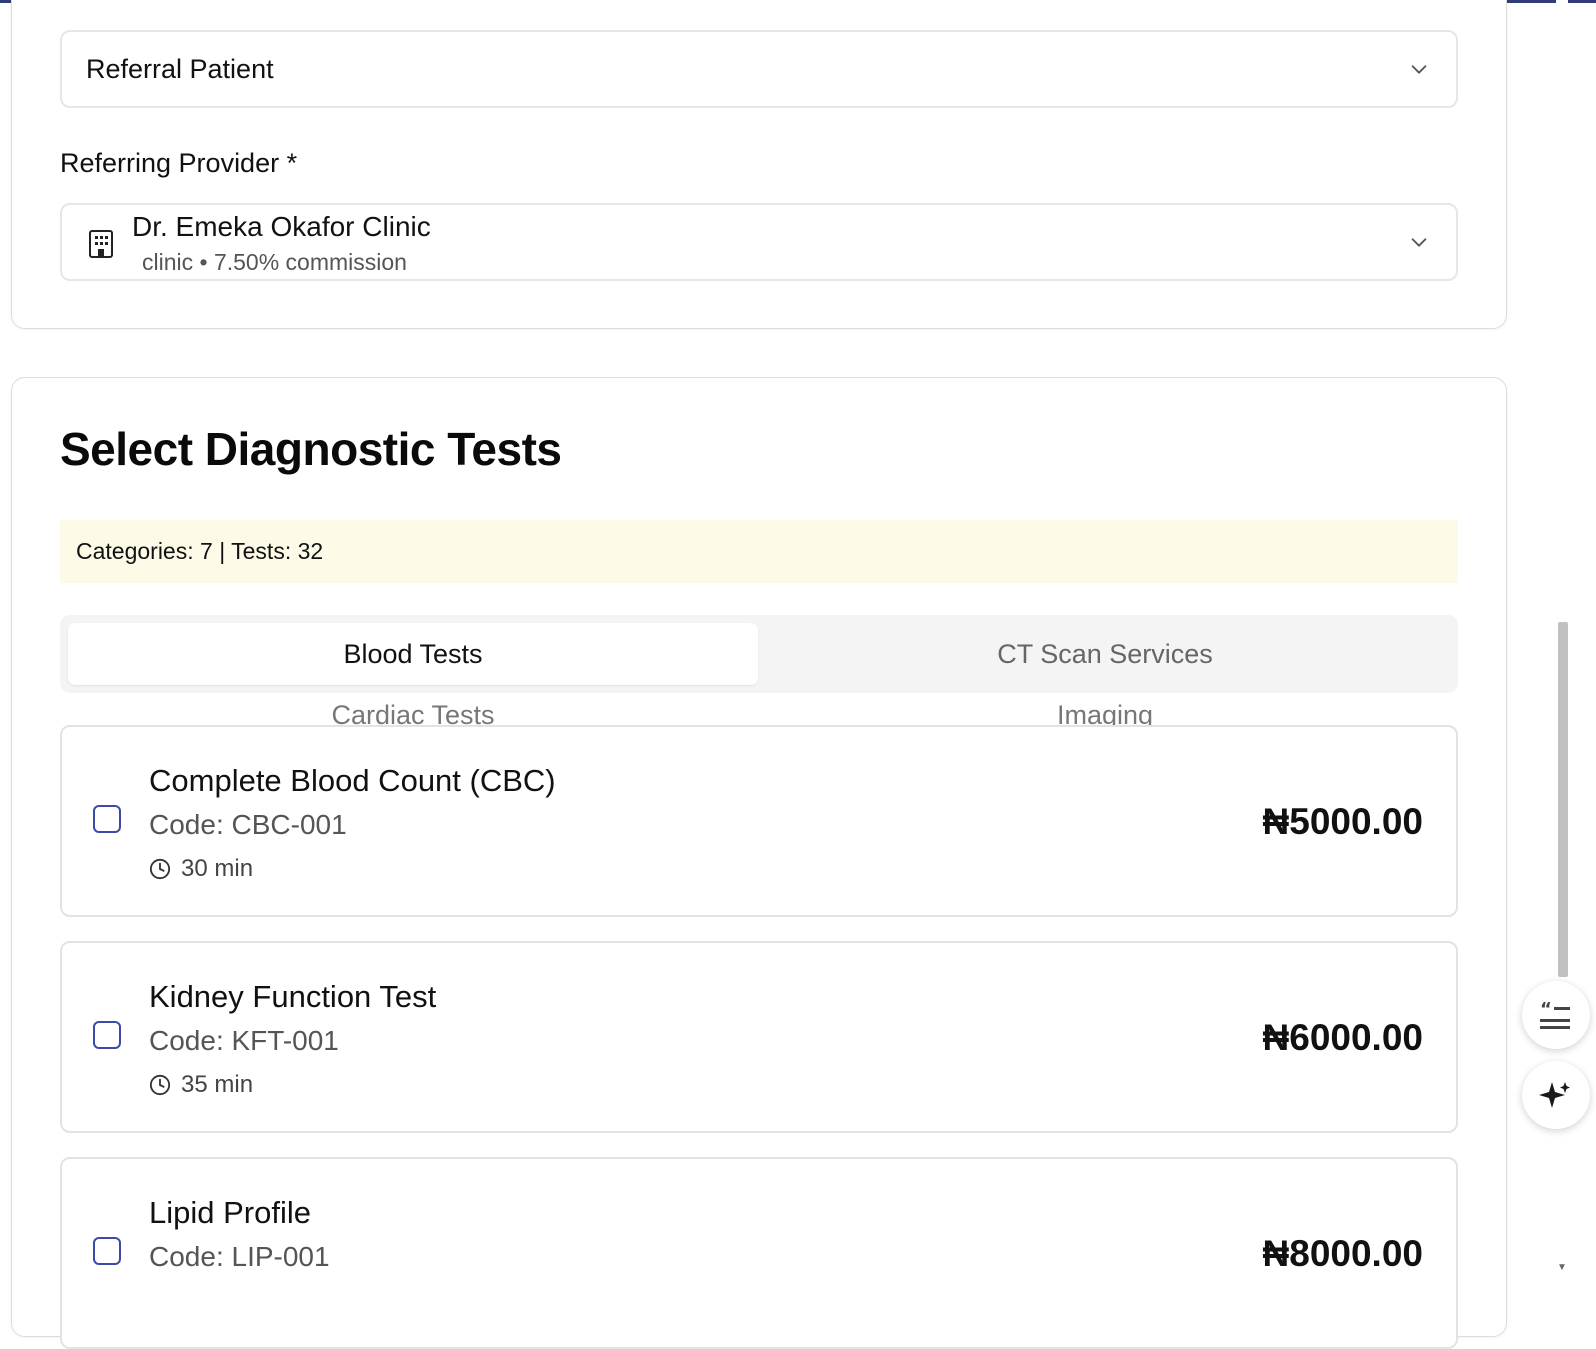  I want to click on category-tabs: Blood Tests CT Scan Services, so click(759, 654).